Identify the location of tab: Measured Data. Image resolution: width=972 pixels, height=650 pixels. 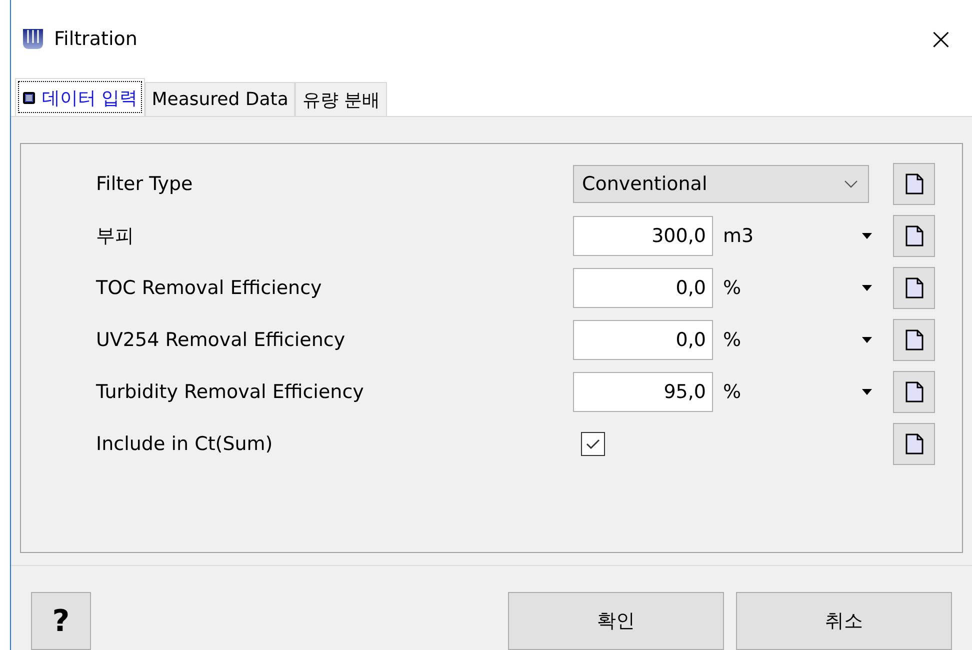
(220, 99).